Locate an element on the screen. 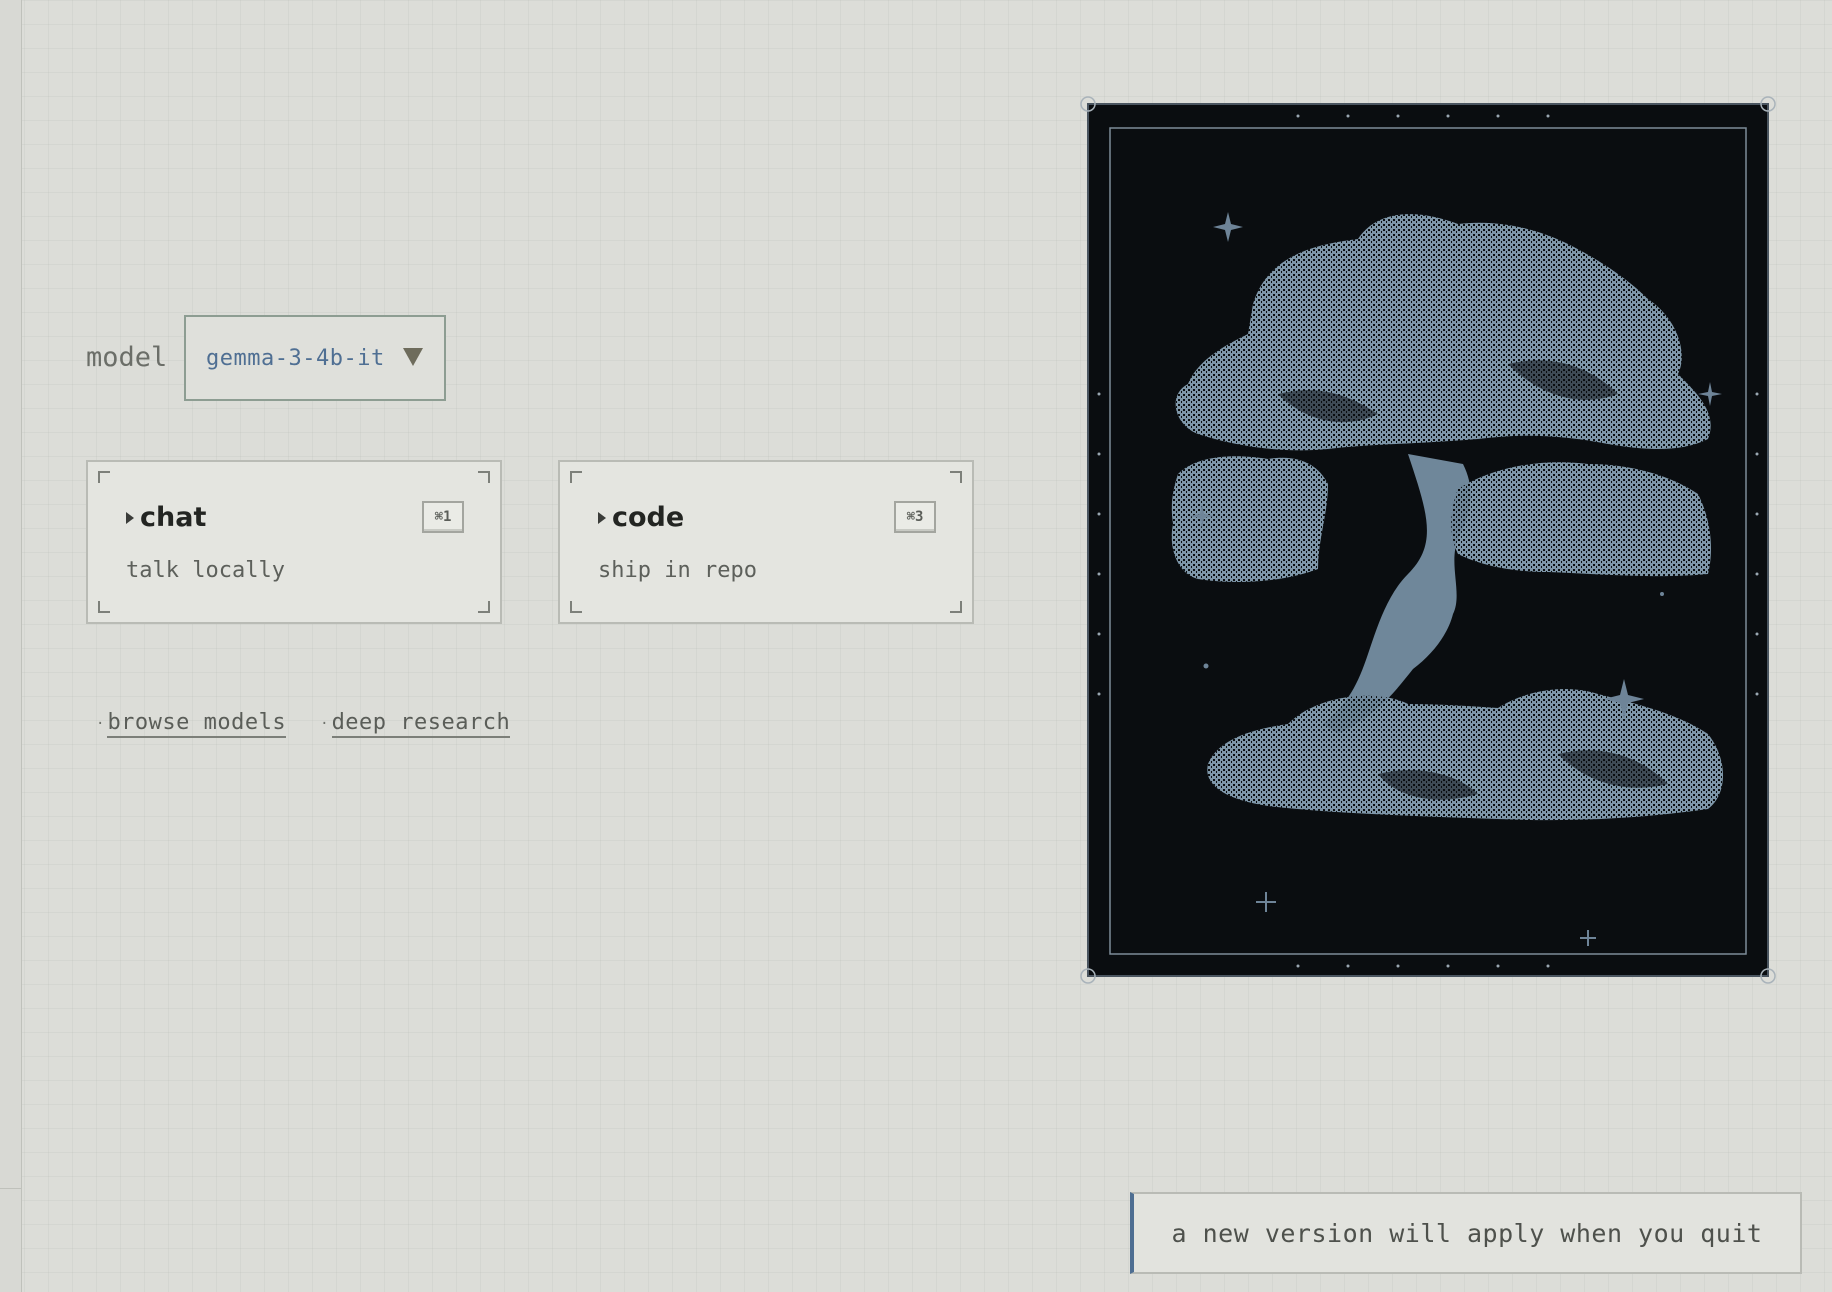  secondary-links: · browse models · deep research is located at coordinates (303, 724).